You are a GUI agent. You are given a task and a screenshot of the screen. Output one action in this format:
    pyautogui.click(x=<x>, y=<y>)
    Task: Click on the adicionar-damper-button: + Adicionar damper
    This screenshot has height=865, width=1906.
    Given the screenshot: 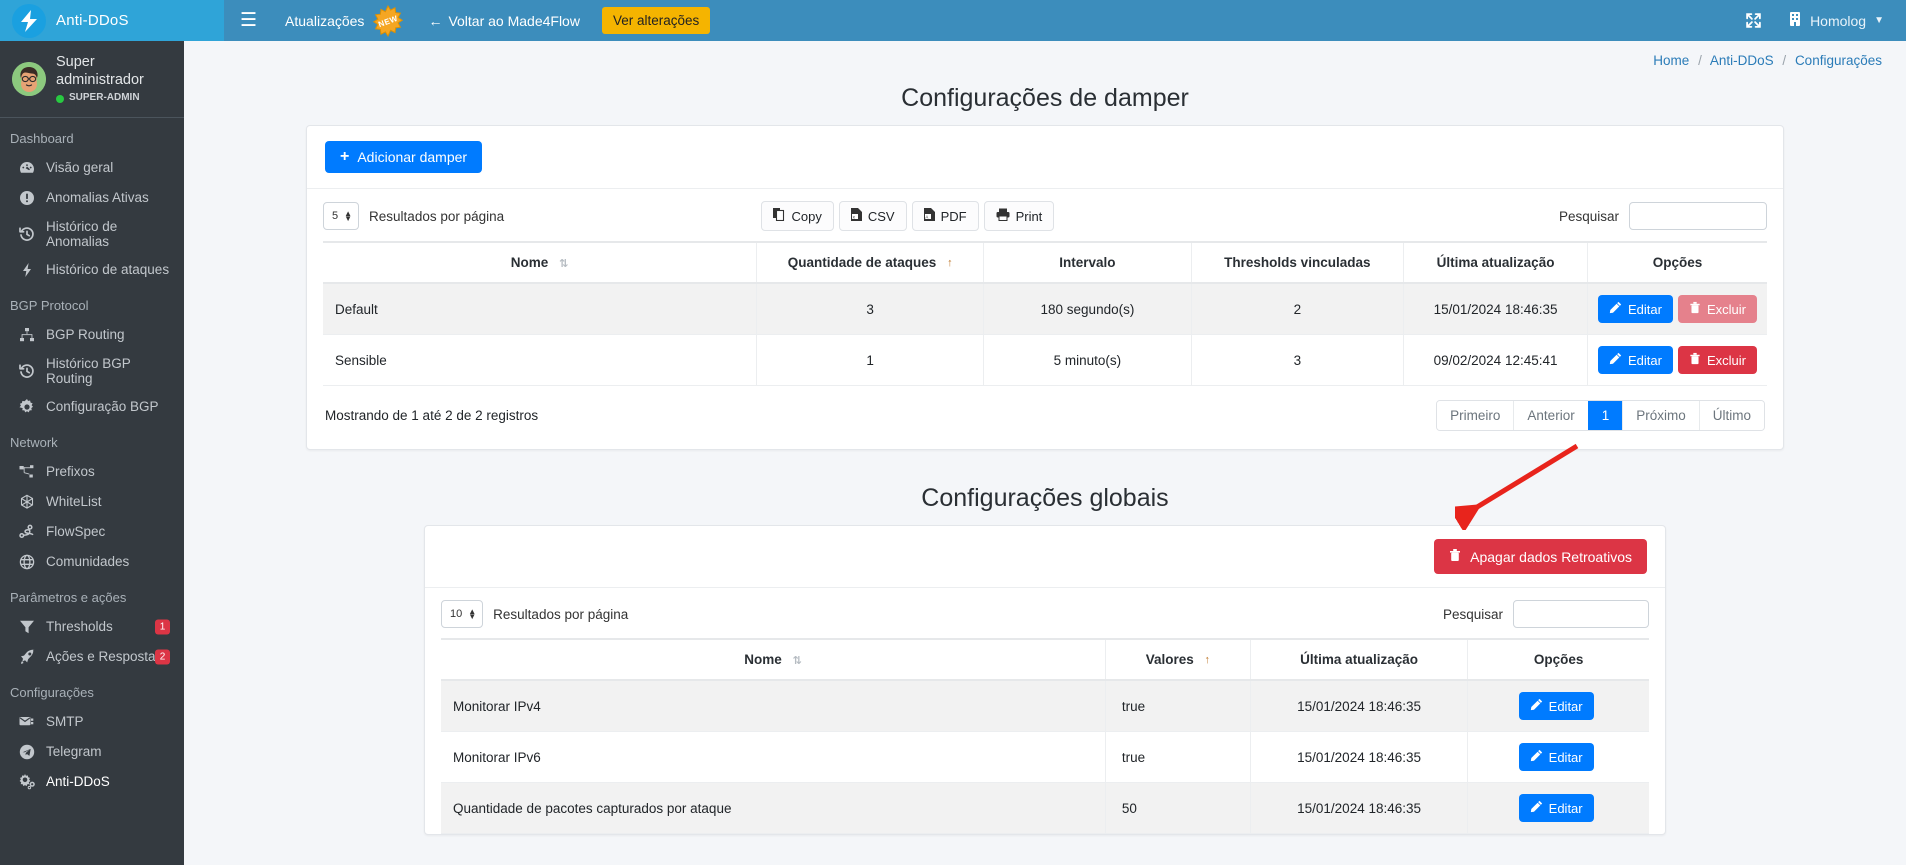 What is the action you would take?
    pyautogui.click(x=404, y=157)
    